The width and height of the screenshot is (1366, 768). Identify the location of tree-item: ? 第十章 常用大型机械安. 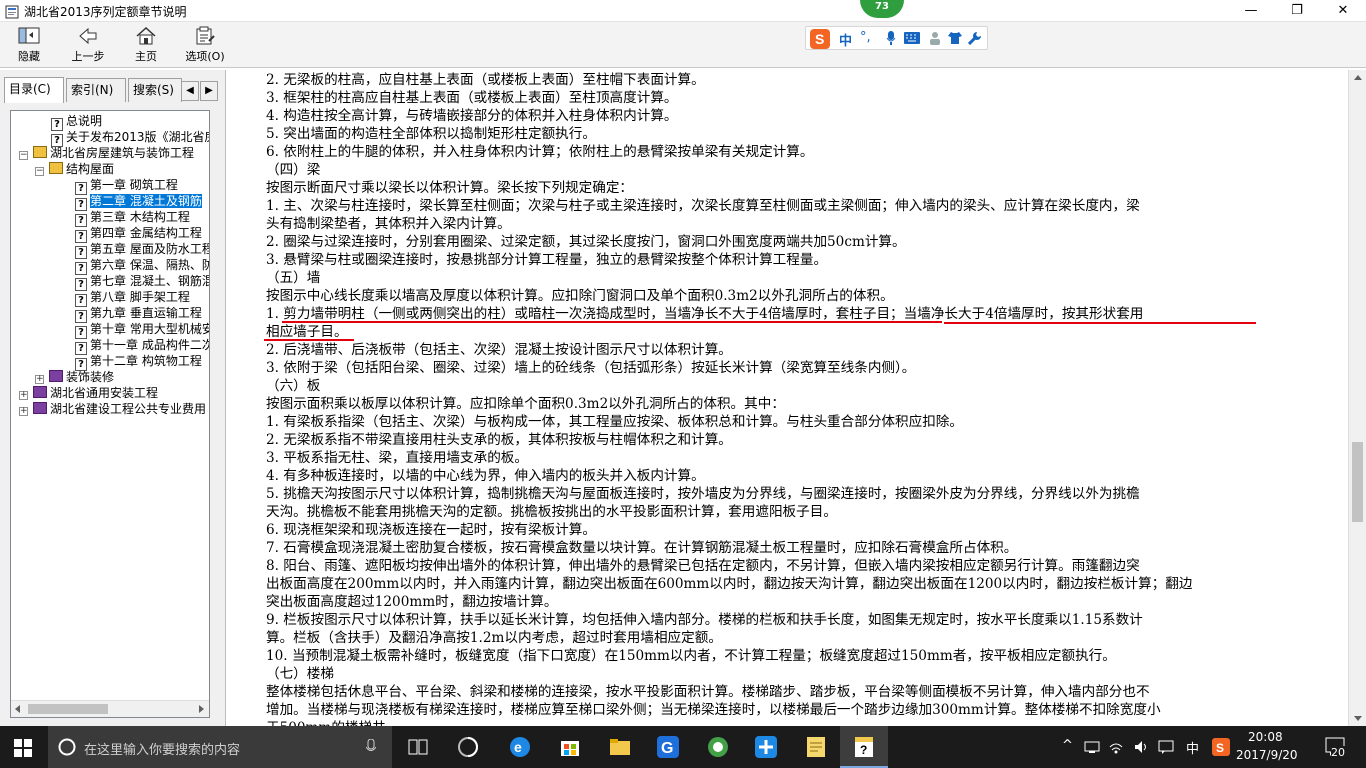
(142, 330).